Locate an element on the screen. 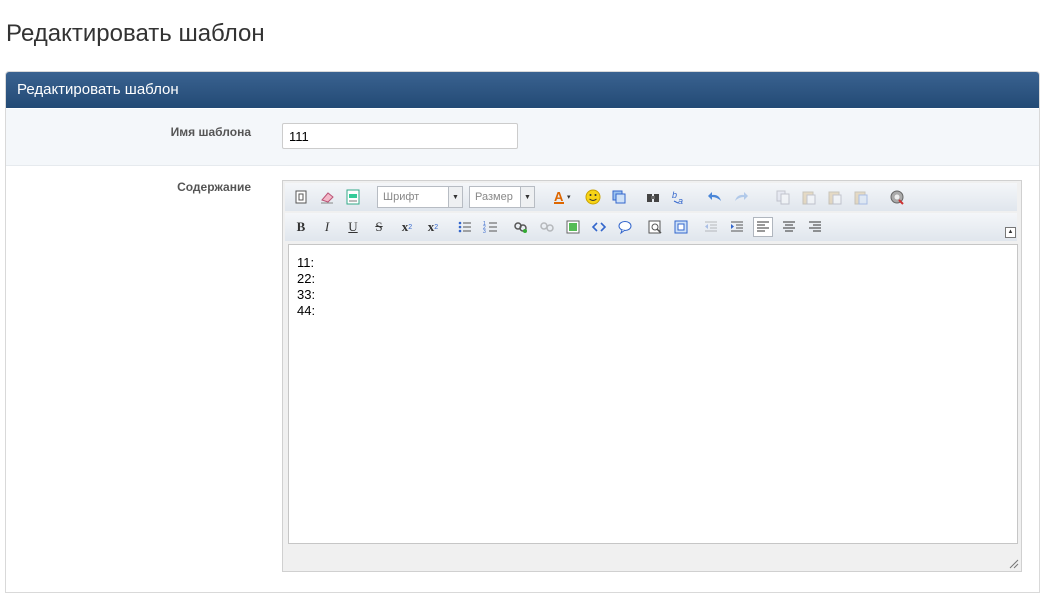 The image size is (1040, 593). underline-button: U is located at coordinates (353, 227).